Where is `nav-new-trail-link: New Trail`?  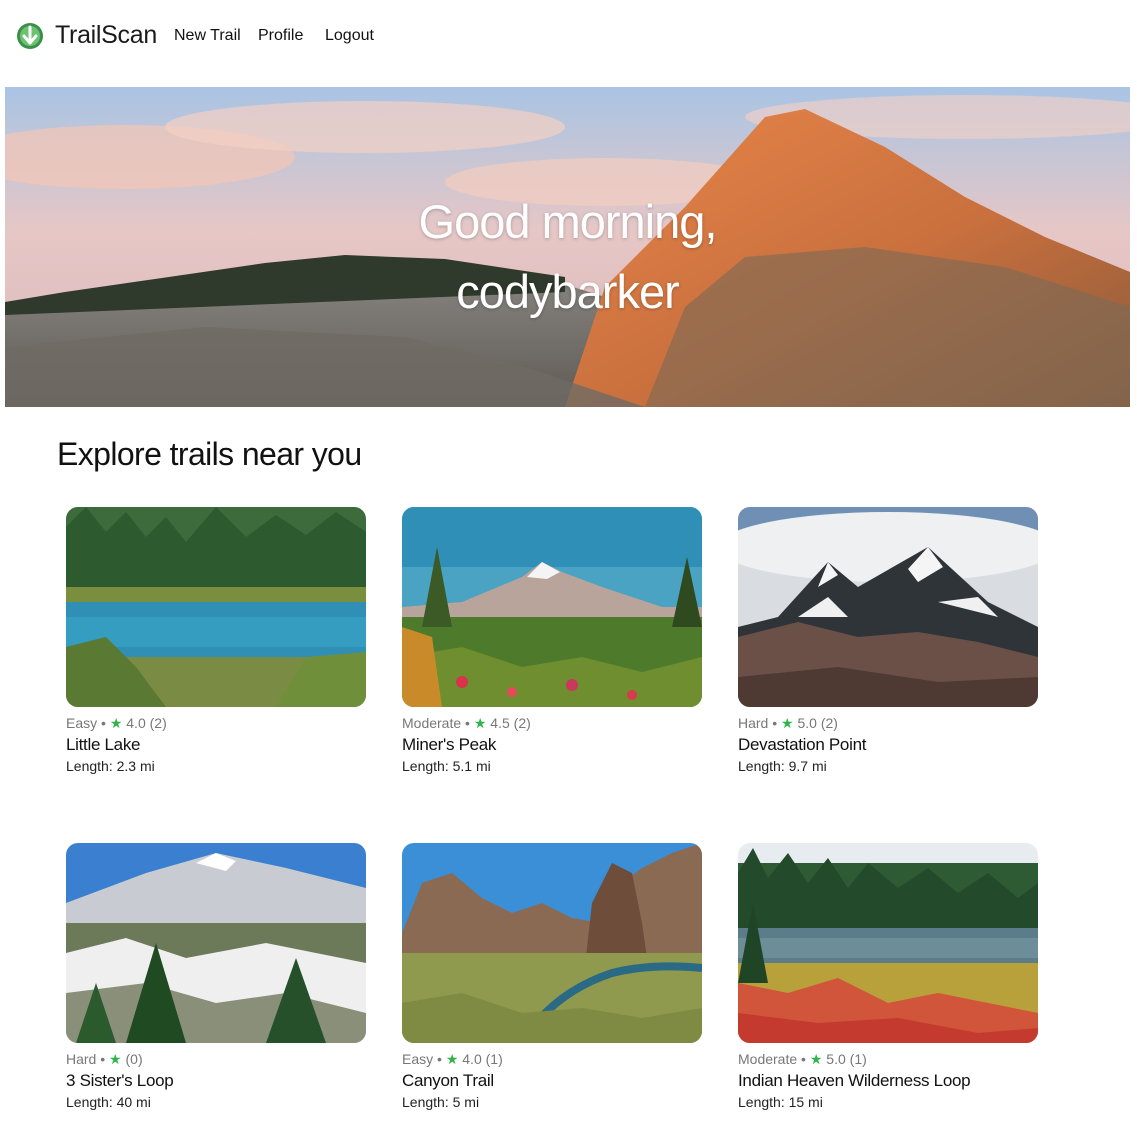 nav-new-trail-link: New Trail is located at coordinates (207, 36).